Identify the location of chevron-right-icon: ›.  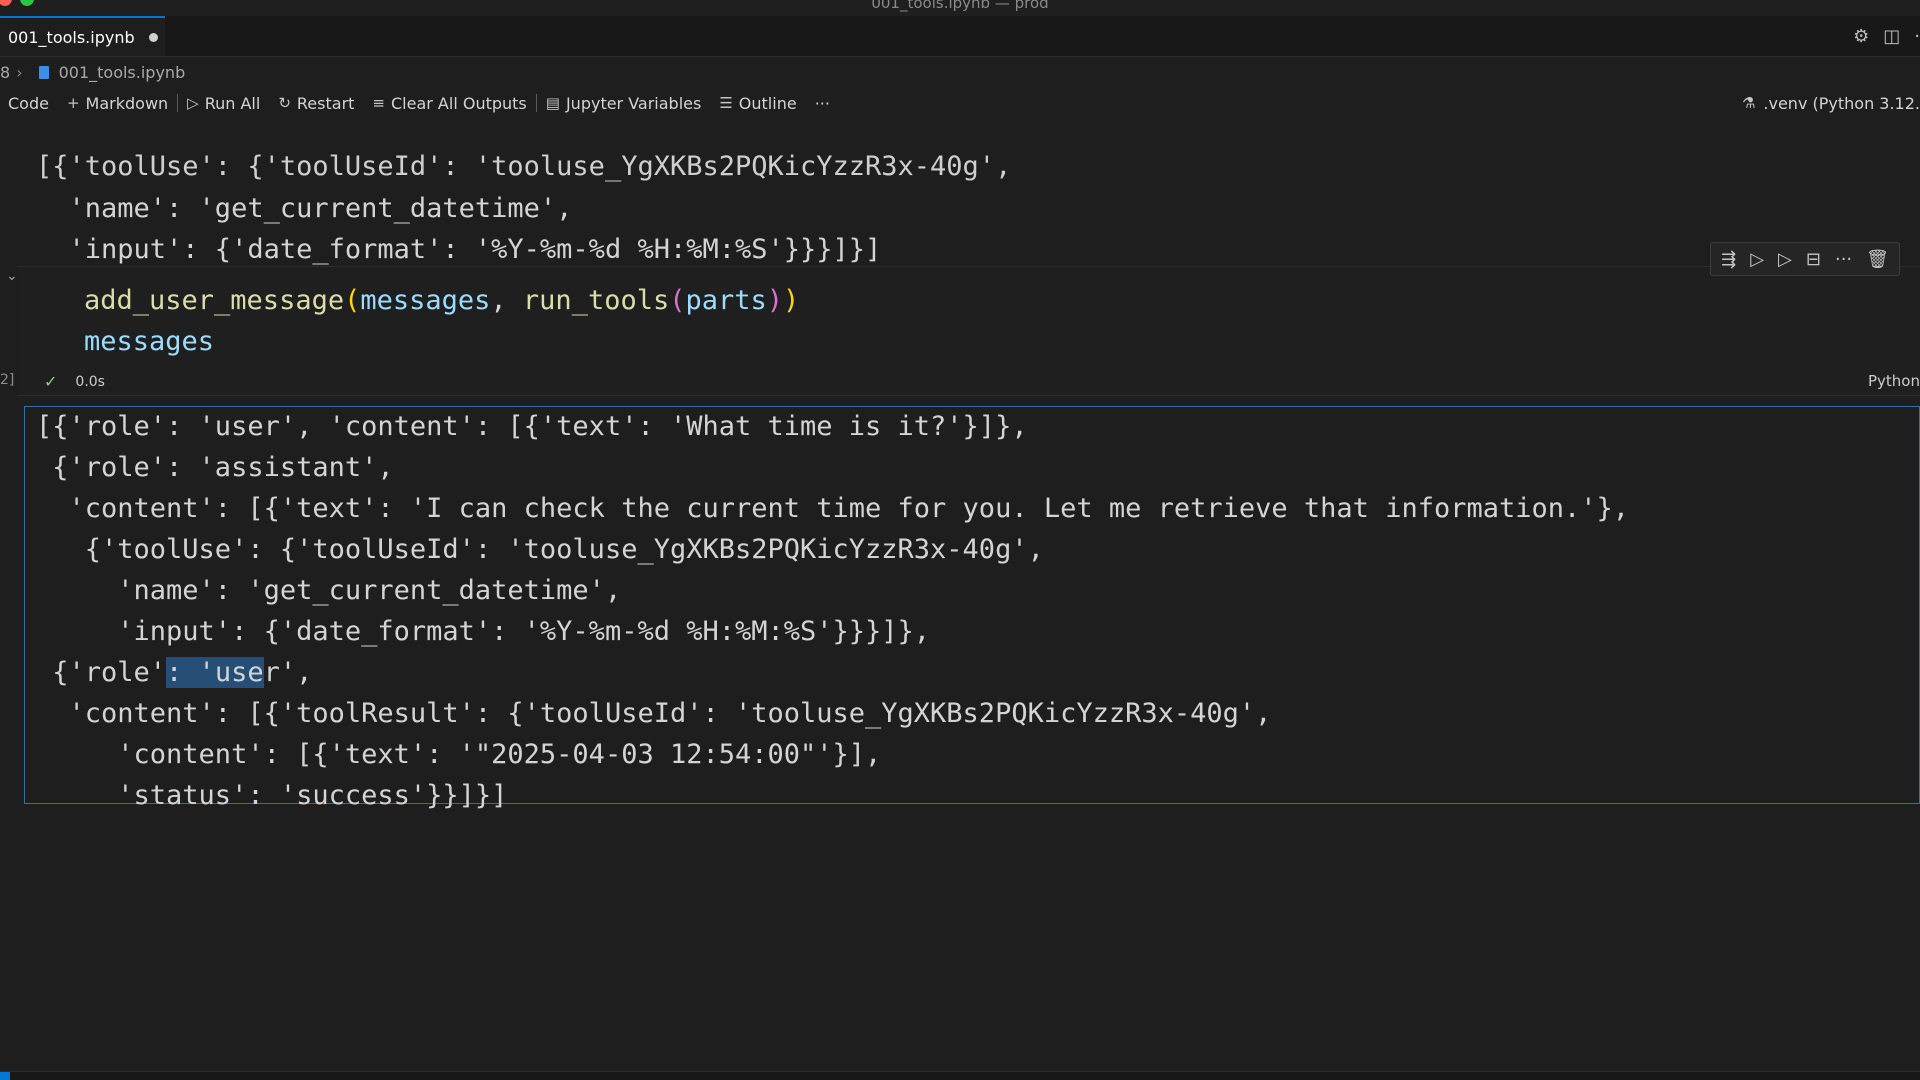
(19, 72).